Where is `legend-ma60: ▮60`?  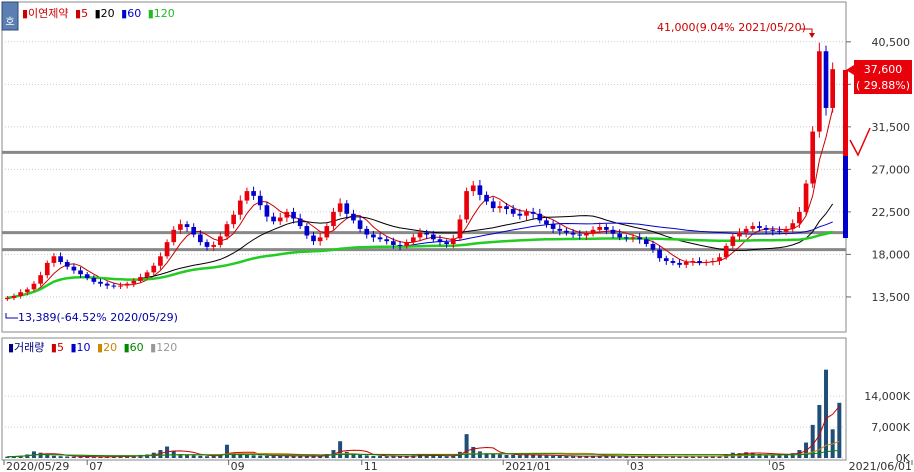
legend-ma60: ▮60 is located at coordinates (131, 13).